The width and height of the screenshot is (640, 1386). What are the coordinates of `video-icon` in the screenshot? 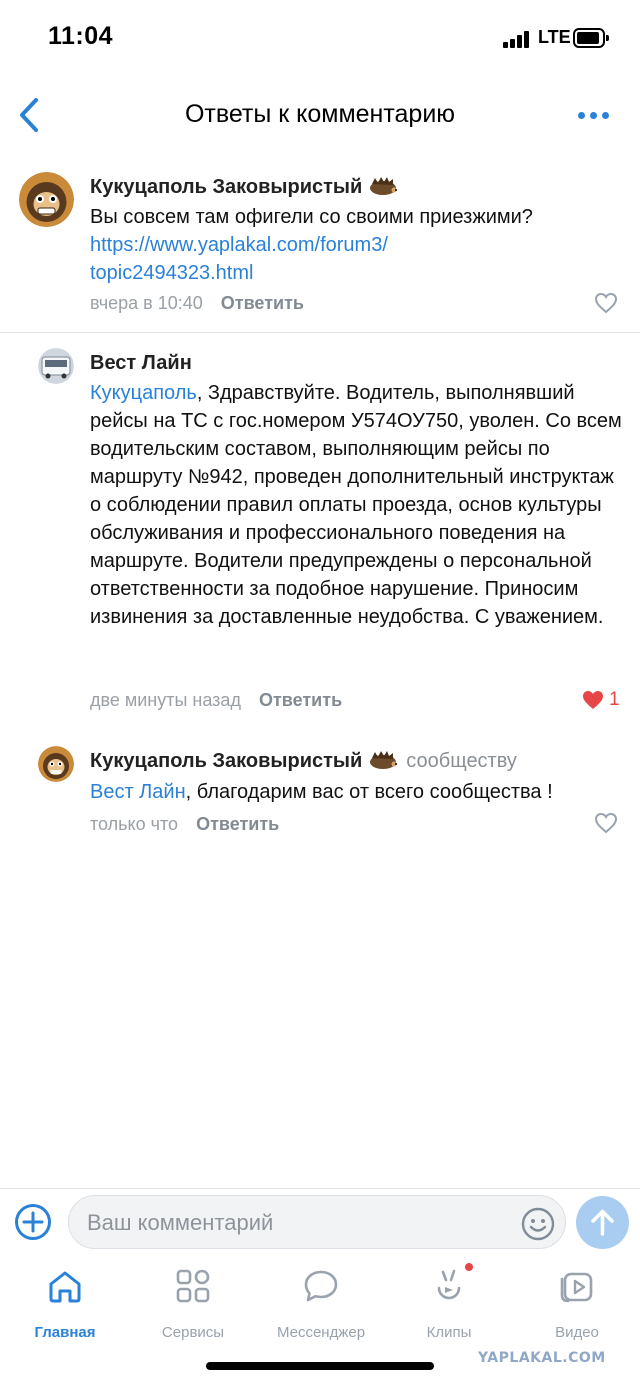 It's located at (576, 1287).